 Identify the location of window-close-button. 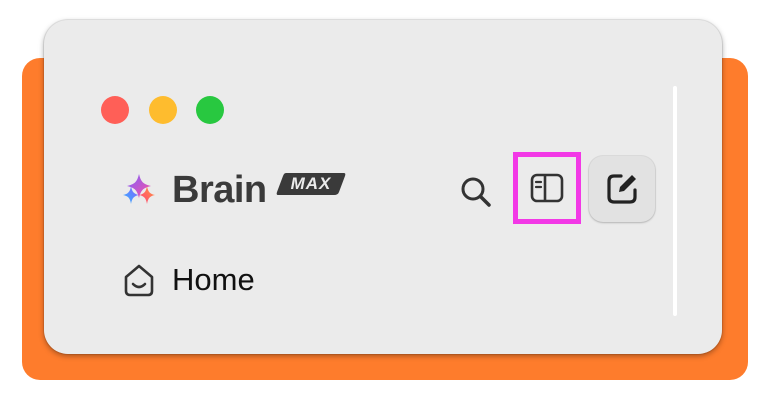
(115, 110).